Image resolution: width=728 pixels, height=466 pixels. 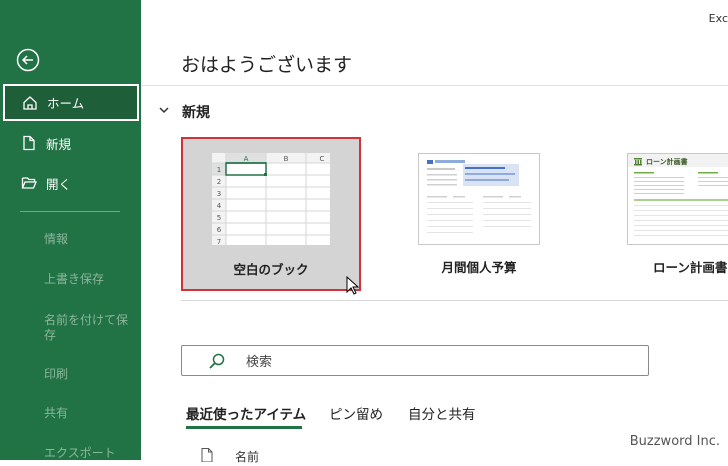 What do you see at coordinates (74, 279) in the screenshot?
I see `sidebar-item-save: 上書き保存` at bounding box center [74, 279].